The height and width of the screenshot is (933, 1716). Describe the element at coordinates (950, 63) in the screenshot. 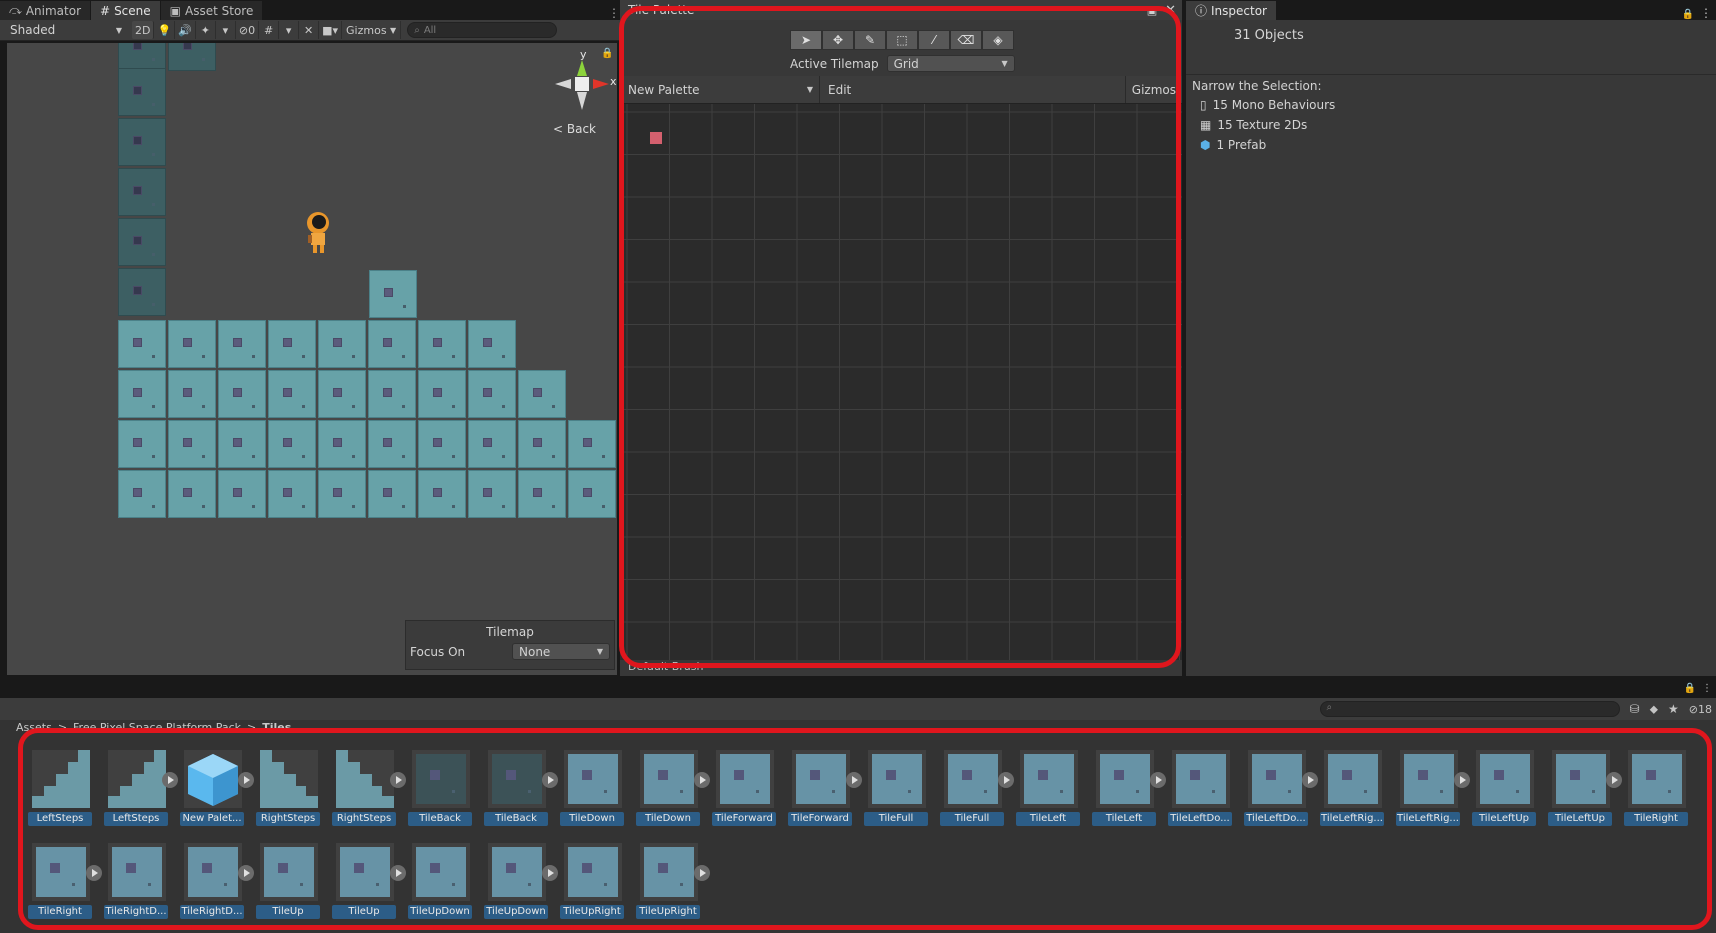

I see `active-tilemap-dropdown: Grid ▼` at that location.